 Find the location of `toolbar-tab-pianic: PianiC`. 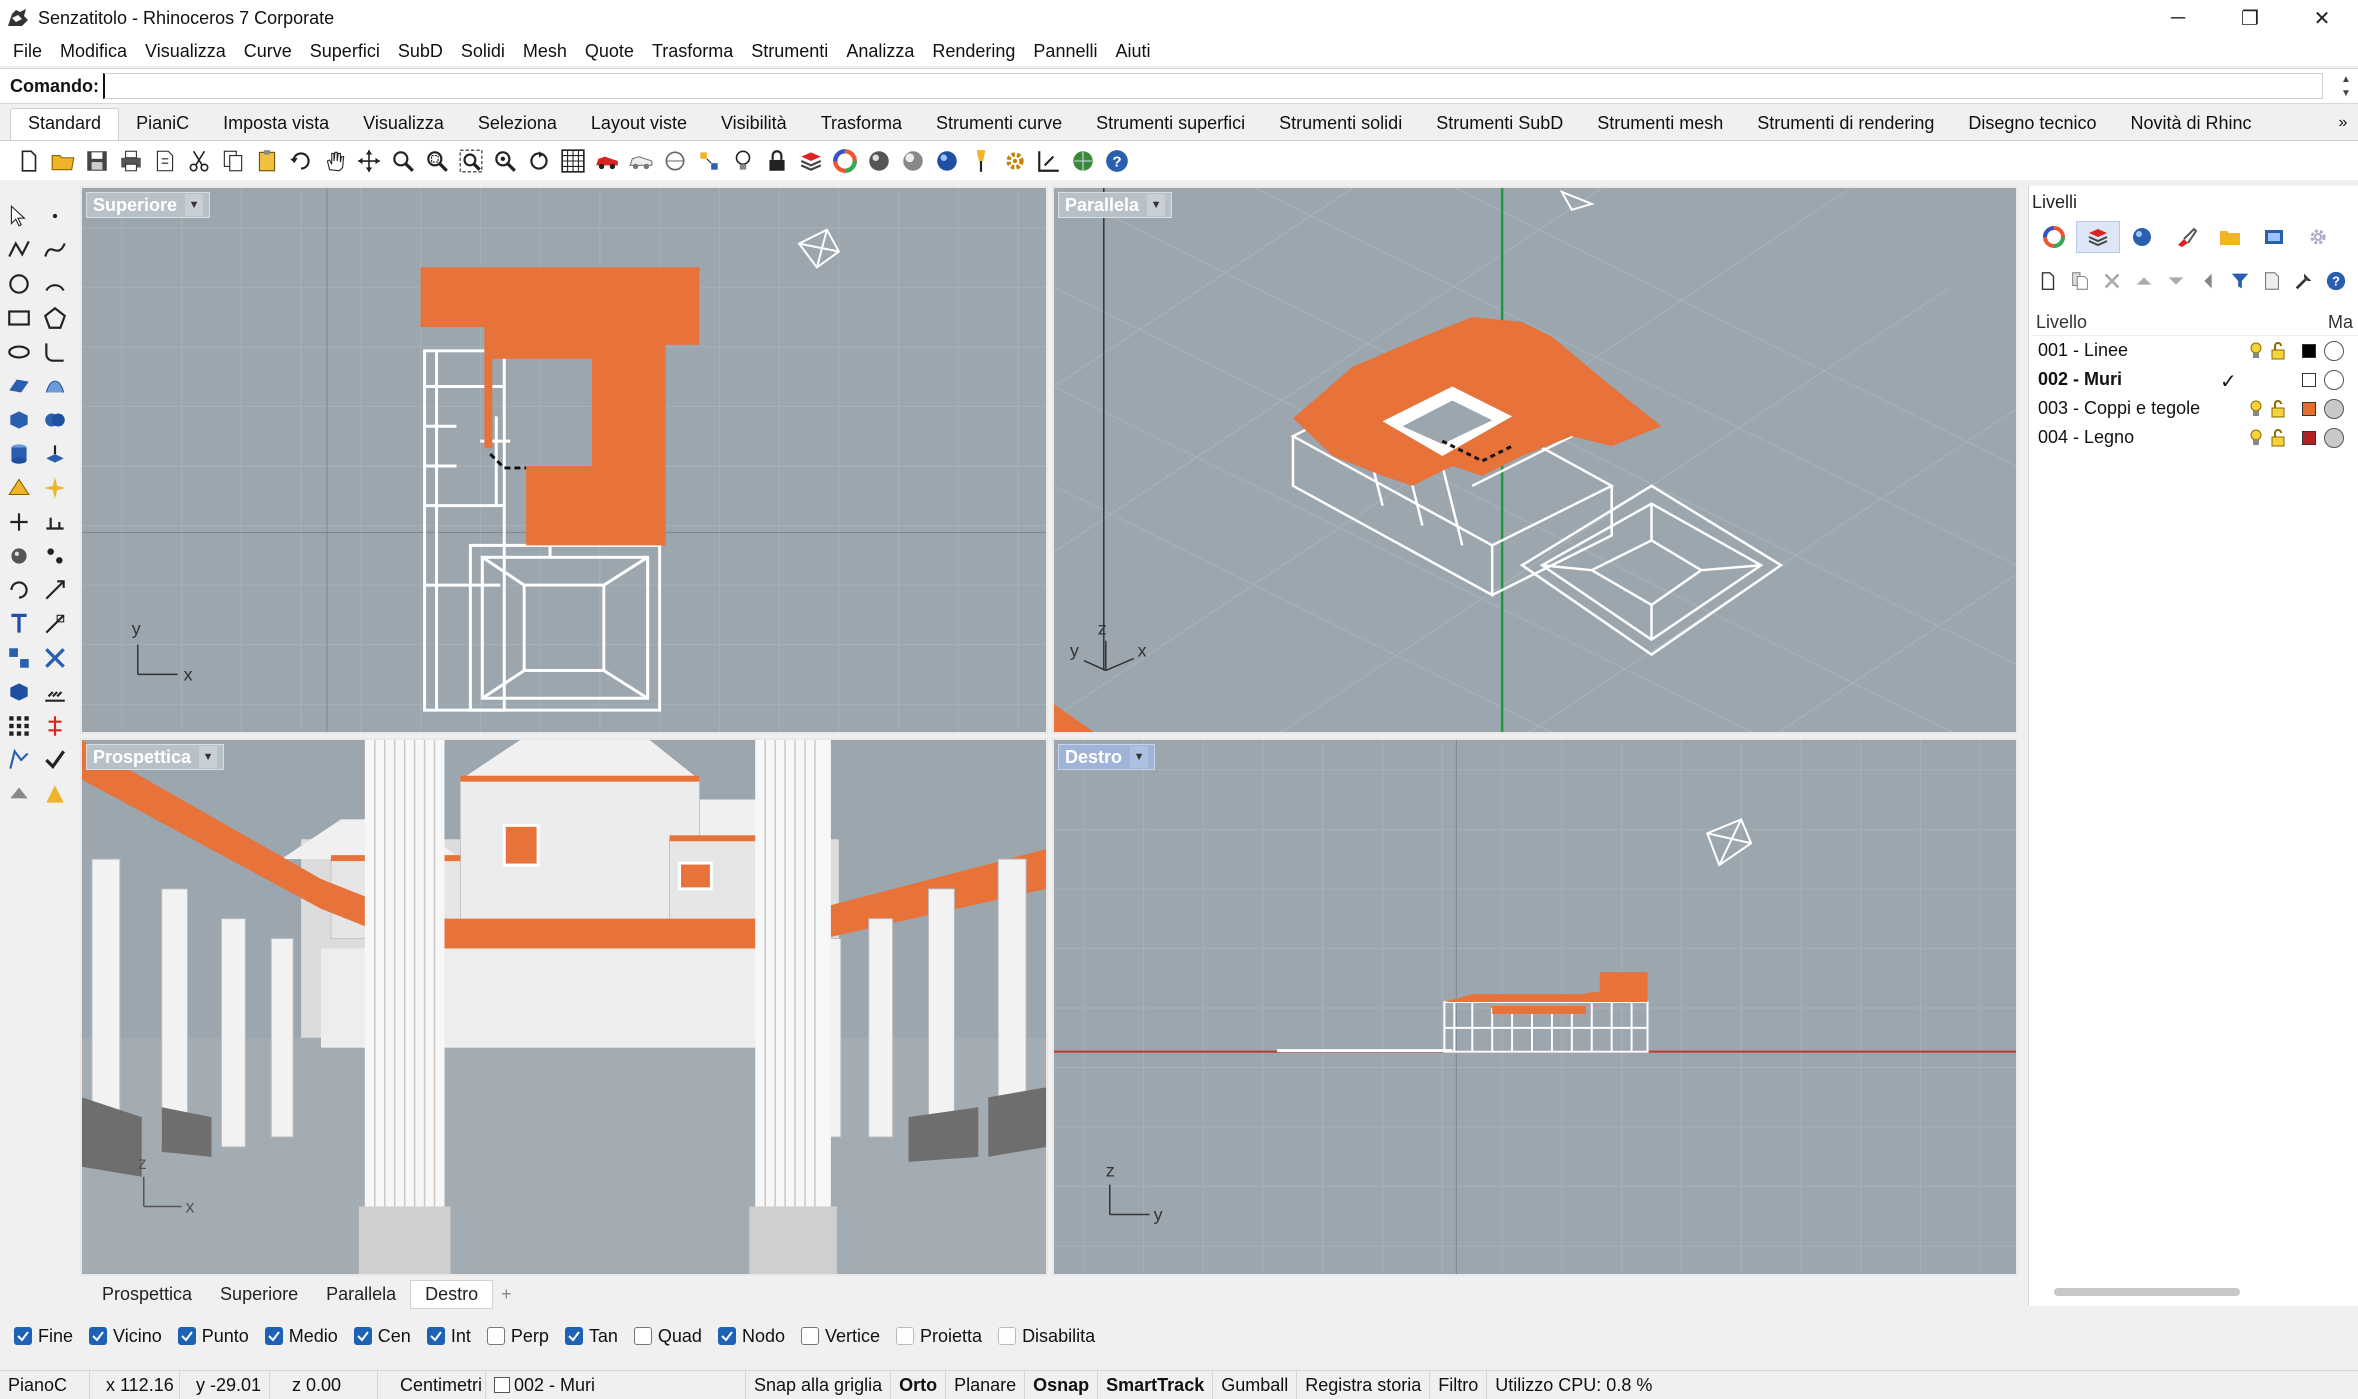

toolbar-tab-pianic: PianiC is located at coordinates (162, 124).